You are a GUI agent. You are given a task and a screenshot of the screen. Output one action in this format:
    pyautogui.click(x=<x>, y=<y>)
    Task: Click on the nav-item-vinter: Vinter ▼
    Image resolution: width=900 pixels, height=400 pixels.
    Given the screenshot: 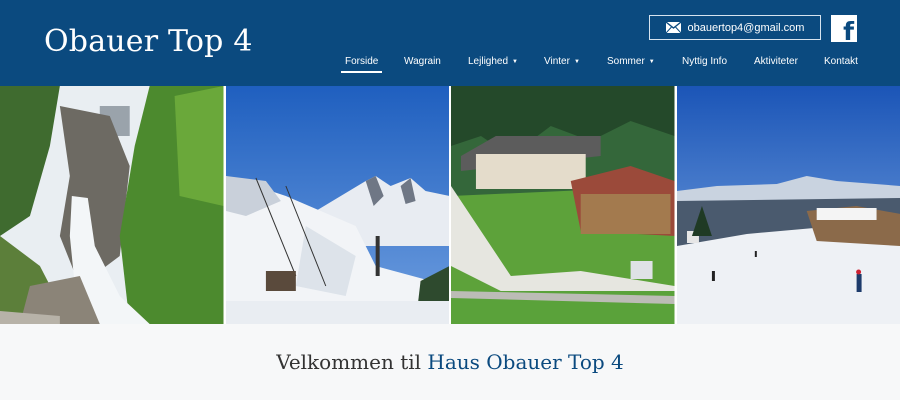 What is the action you would take?
    pyautogui.click(x=562, y=61)
    